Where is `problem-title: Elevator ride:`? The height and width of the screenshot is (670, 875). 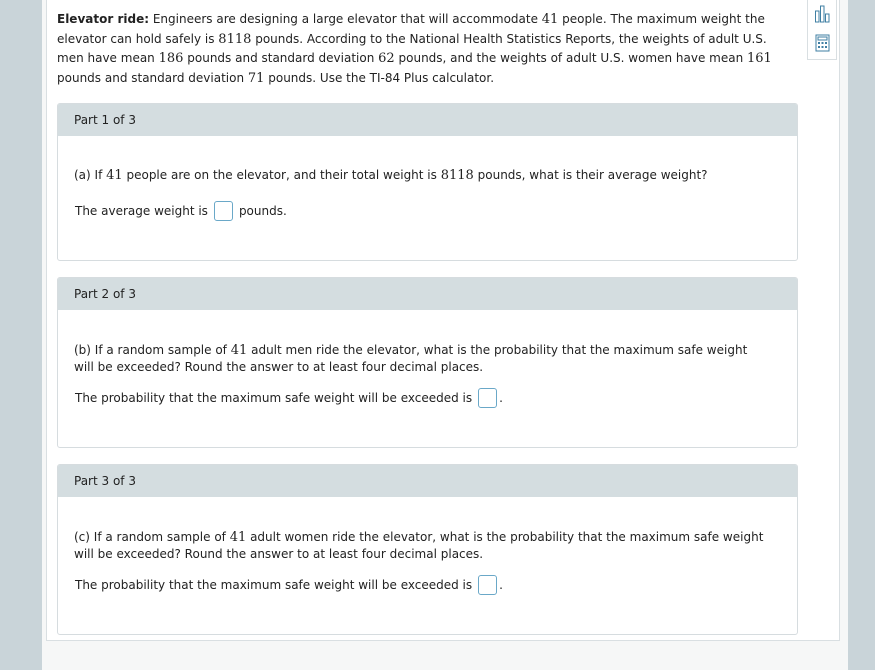 problem-title: Elevator ride: is located at coordinates (103, 19).